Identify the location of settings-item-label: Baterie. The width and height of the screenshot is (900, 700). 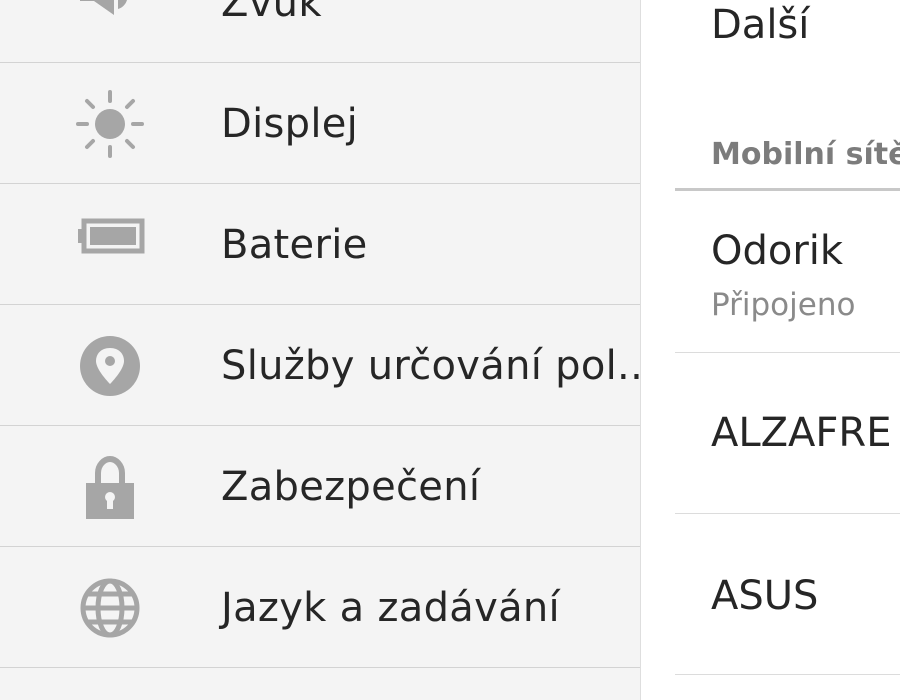
(294, 245).